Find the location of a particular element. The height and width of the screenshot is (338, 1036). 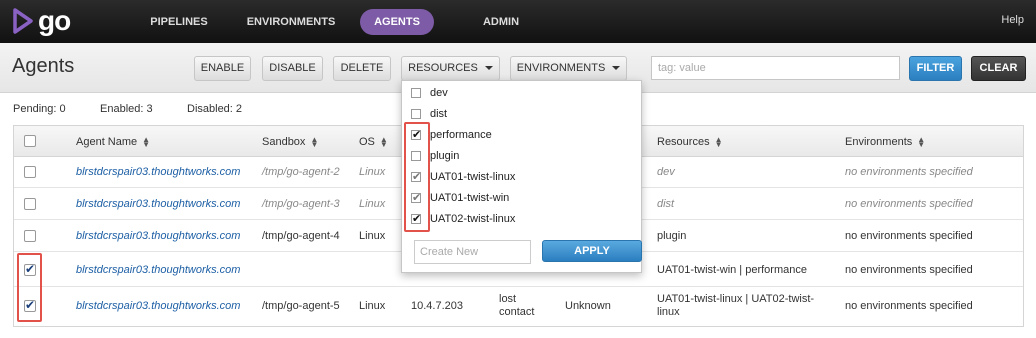

help-link: Help is located at coordinates (1012, 20).